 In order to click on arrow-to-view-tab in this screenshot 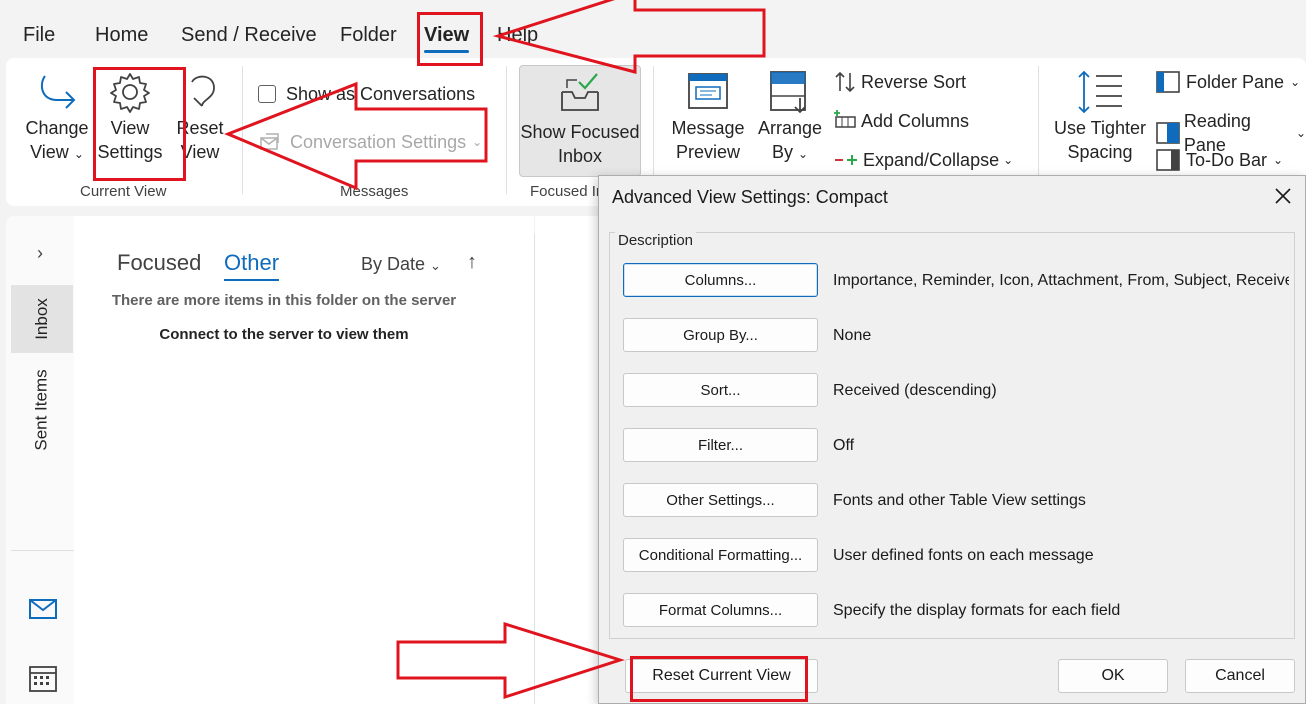, I will do `click(629, 37)`.